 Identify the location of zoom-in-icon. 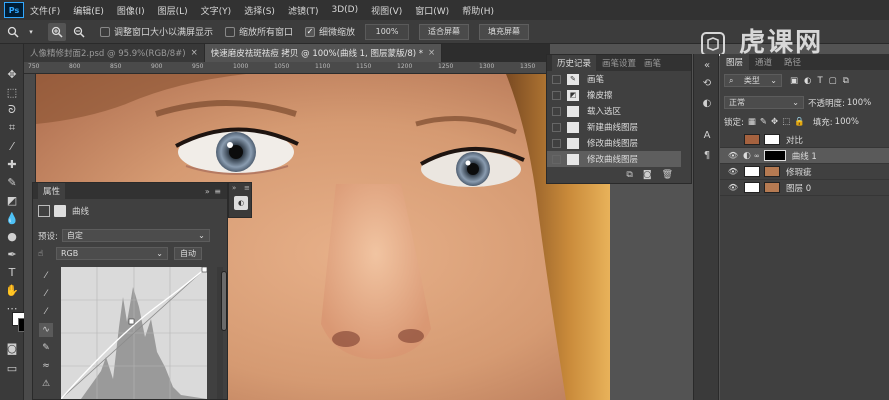
(57, 31).